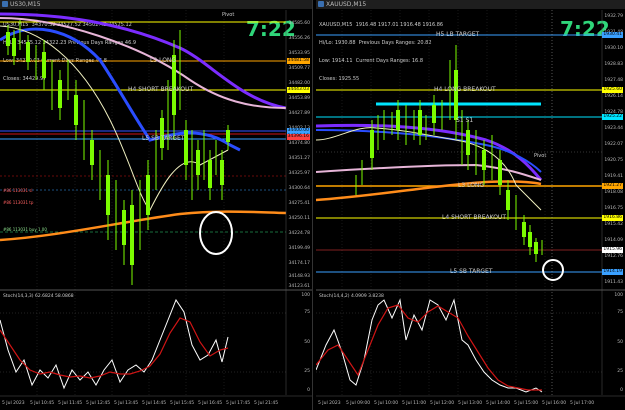 This screenshot has width=625, height=410. I want to click on level-label-h5: H5 LB TARGET, so click(458, 34).